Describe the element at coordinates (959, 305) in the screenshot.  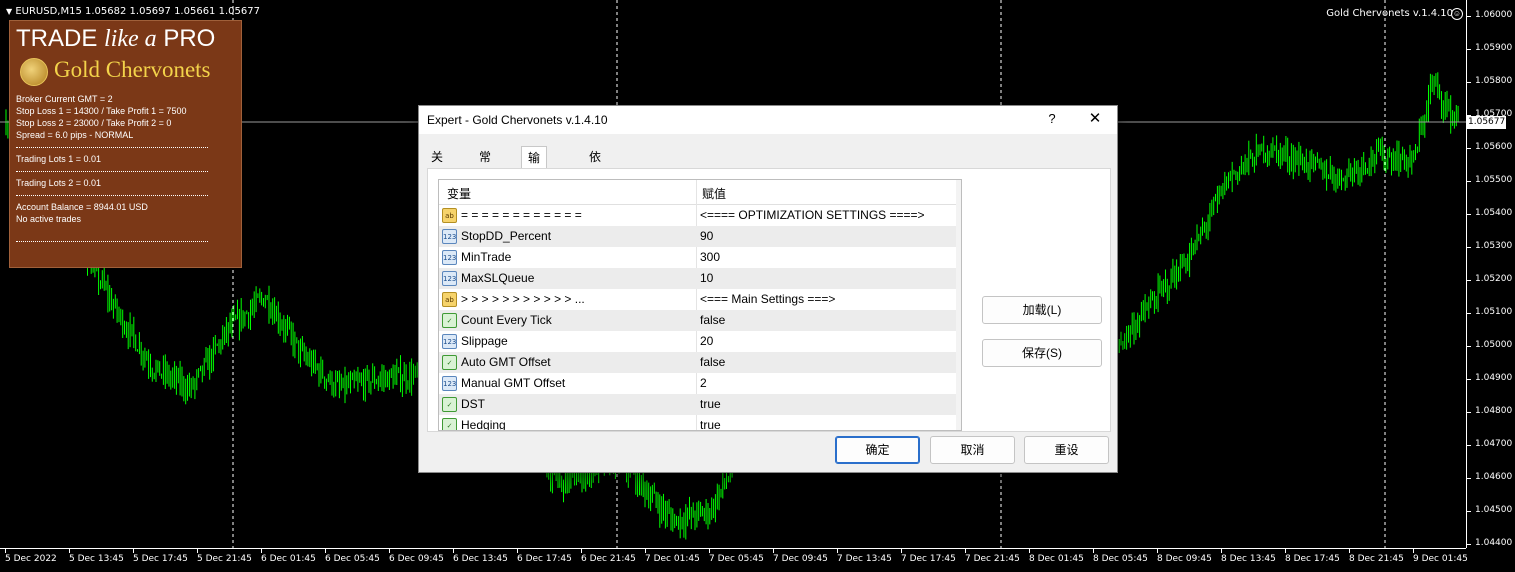
I see `vertical-scrollbar` at that location.